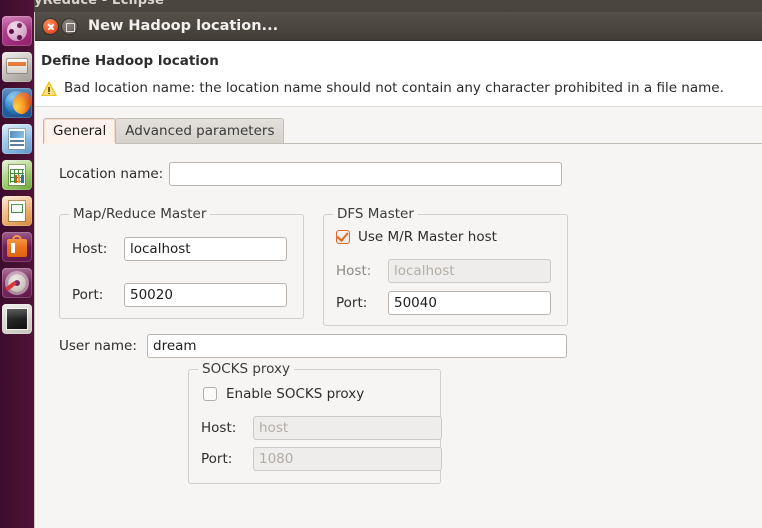  I want to click on mr-host-input, so click(205, 249).